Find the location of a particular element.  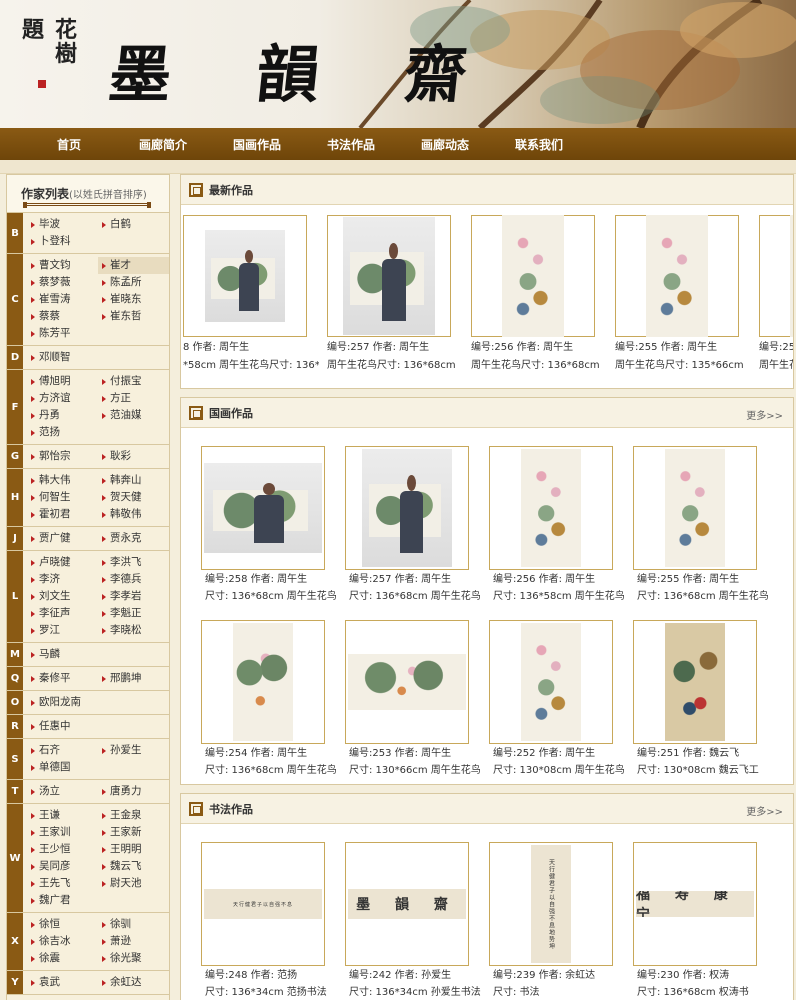

artist-link: 贺天健 is located at coordinates (133, 497).